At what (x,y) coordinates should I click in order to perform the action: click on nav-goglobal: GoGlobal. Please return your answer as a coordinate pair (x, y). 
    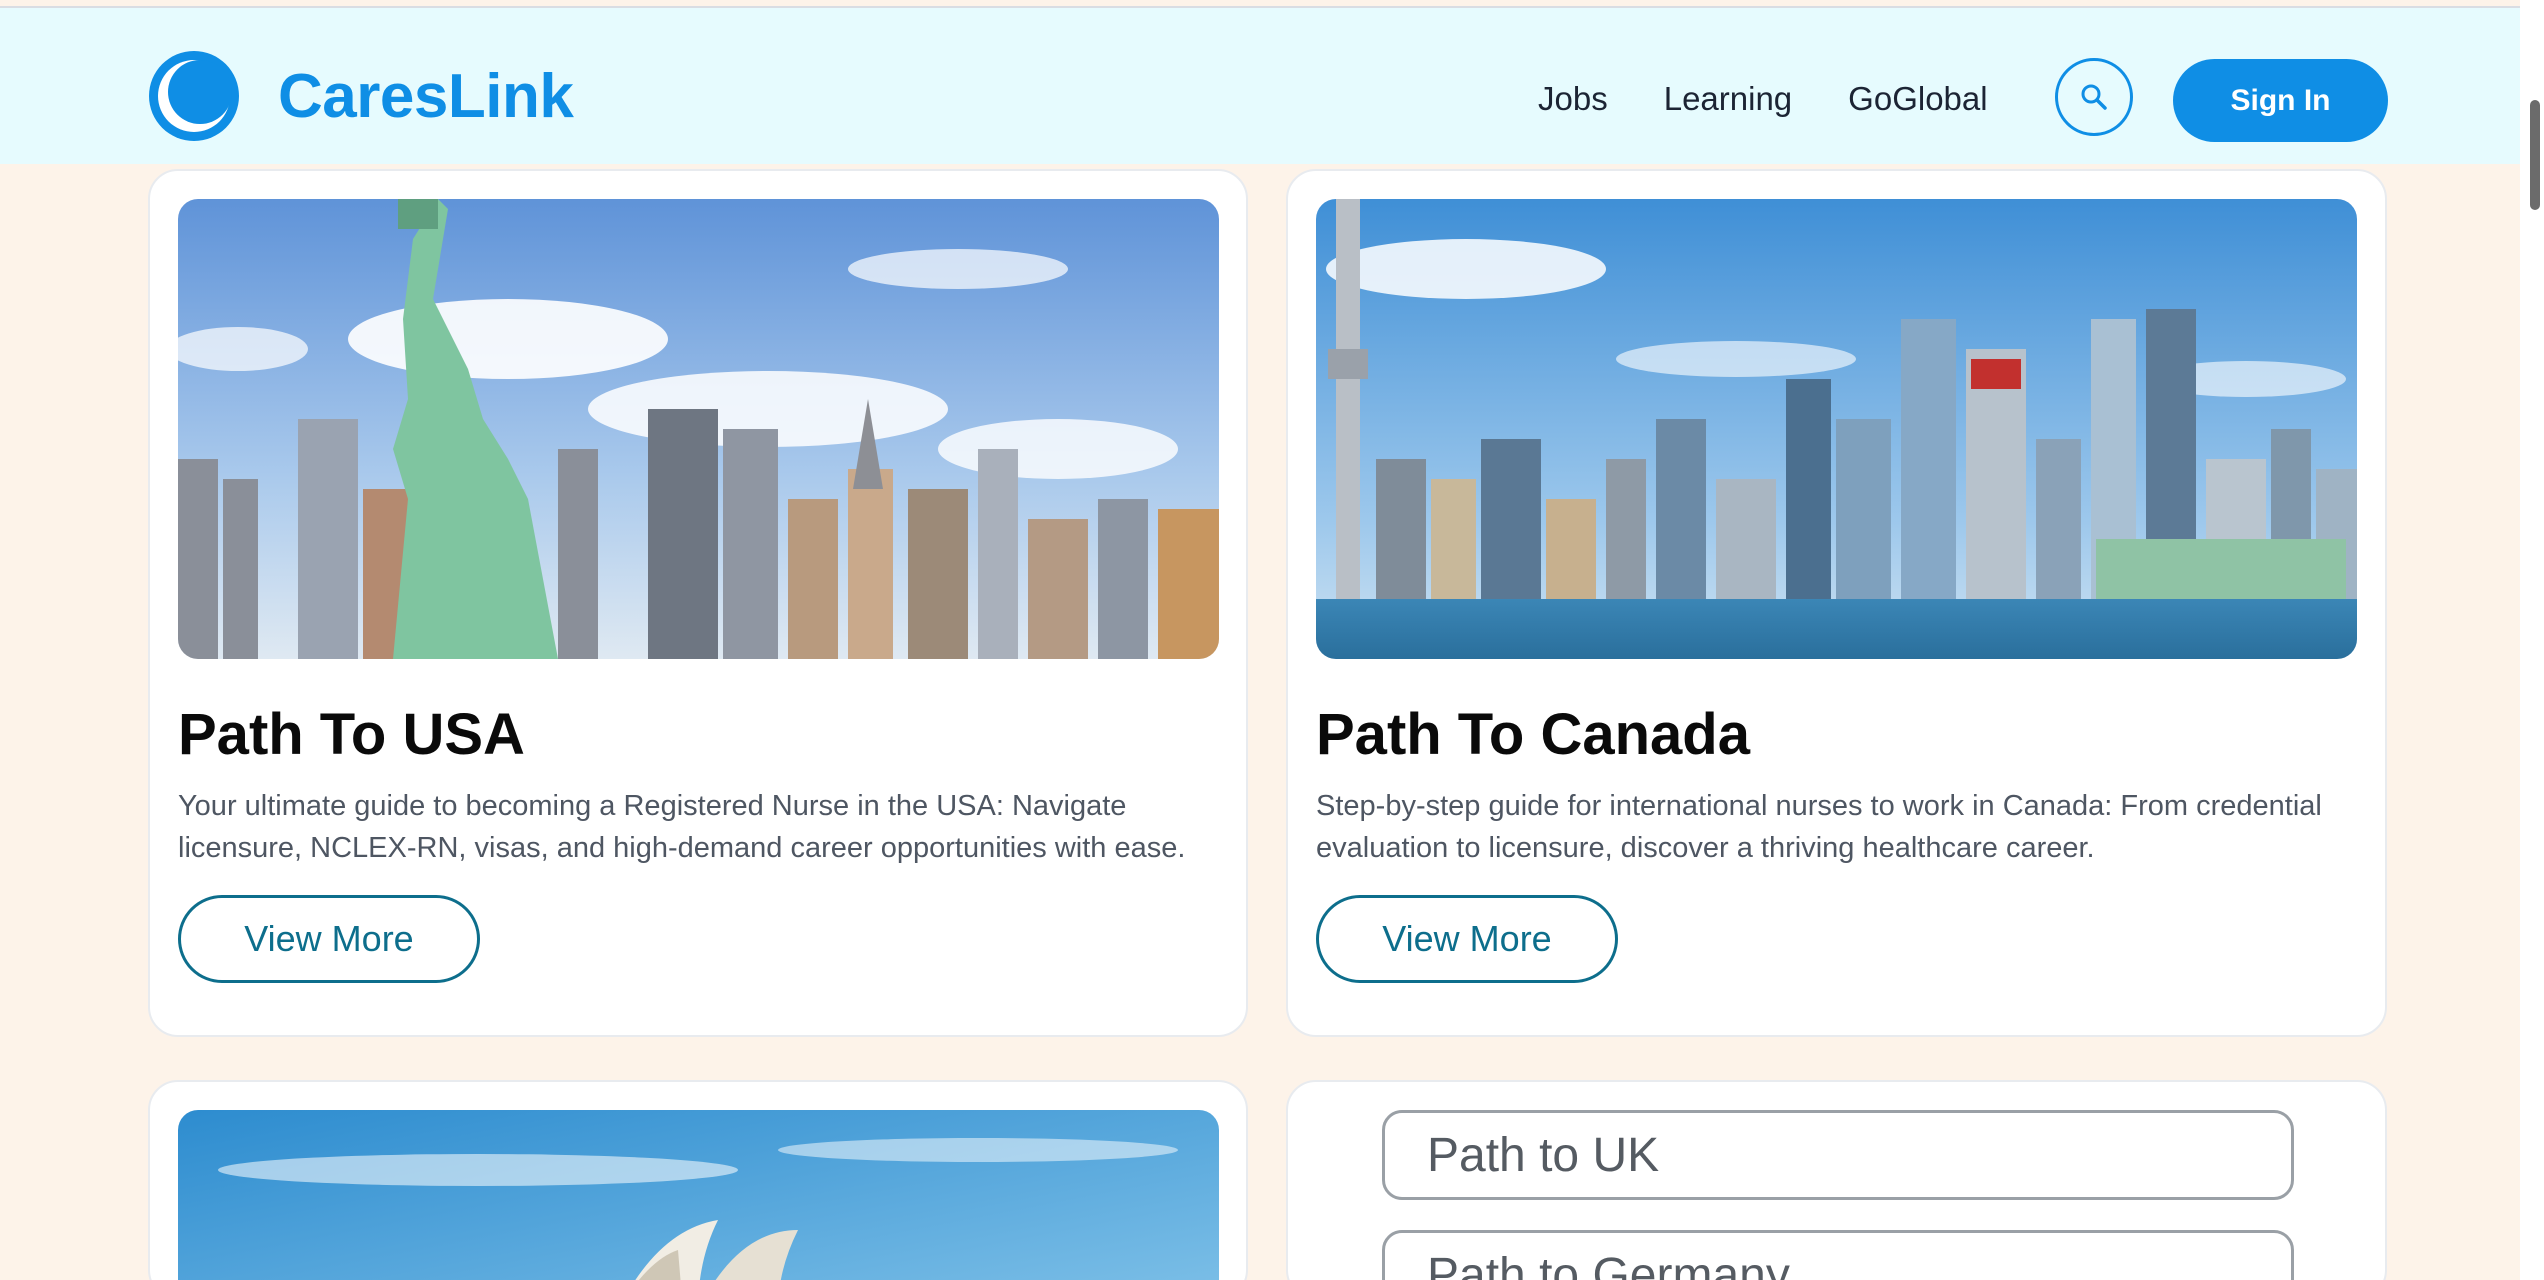
    Looking at the image, I should click on (1917, 99).